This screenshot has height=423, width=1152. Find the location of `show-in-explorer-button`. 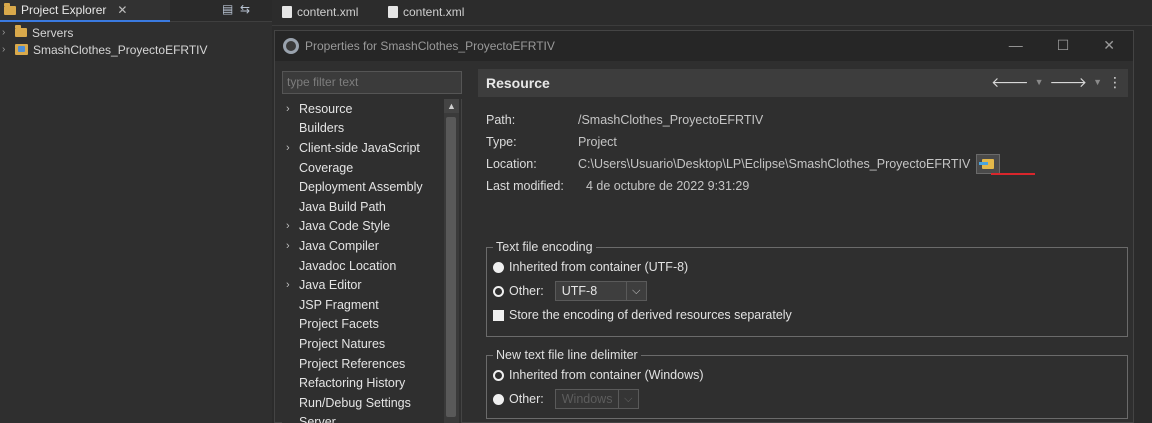

show-in-explorer-button is located at coordinates (988, 164).